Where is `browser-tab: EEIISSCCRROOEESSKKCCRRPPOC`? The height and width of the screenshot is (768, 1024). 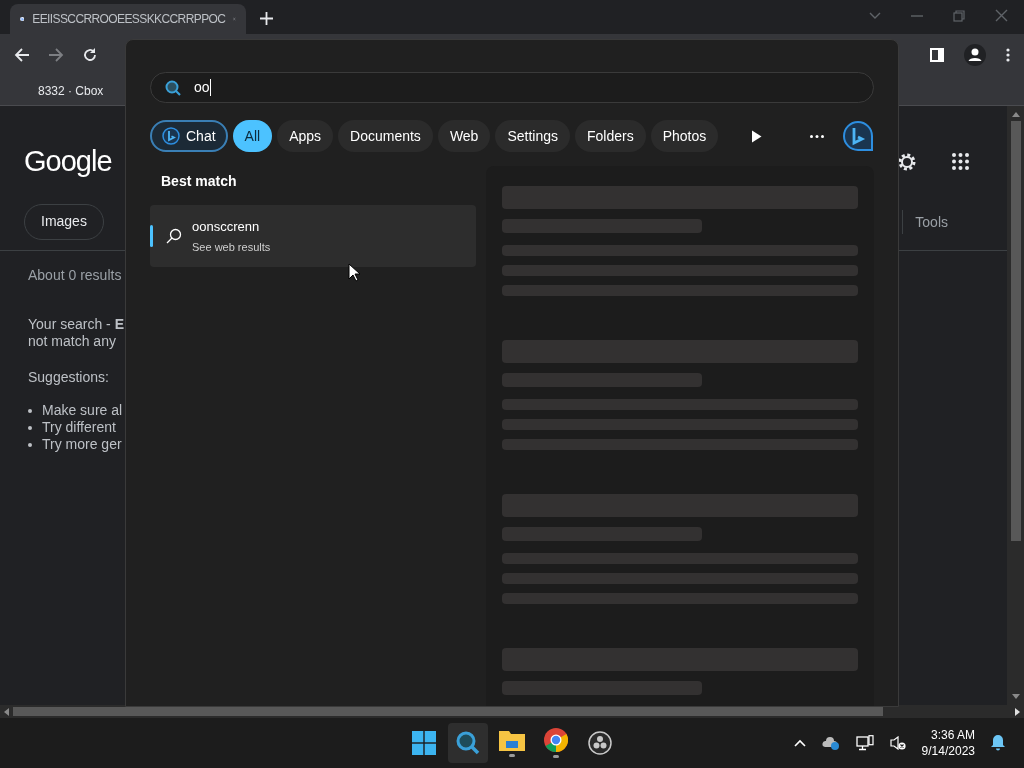
browser-tab: EEIISSCCRROOEESSKKCCRRPPOC is located at coordinates (128, 19).